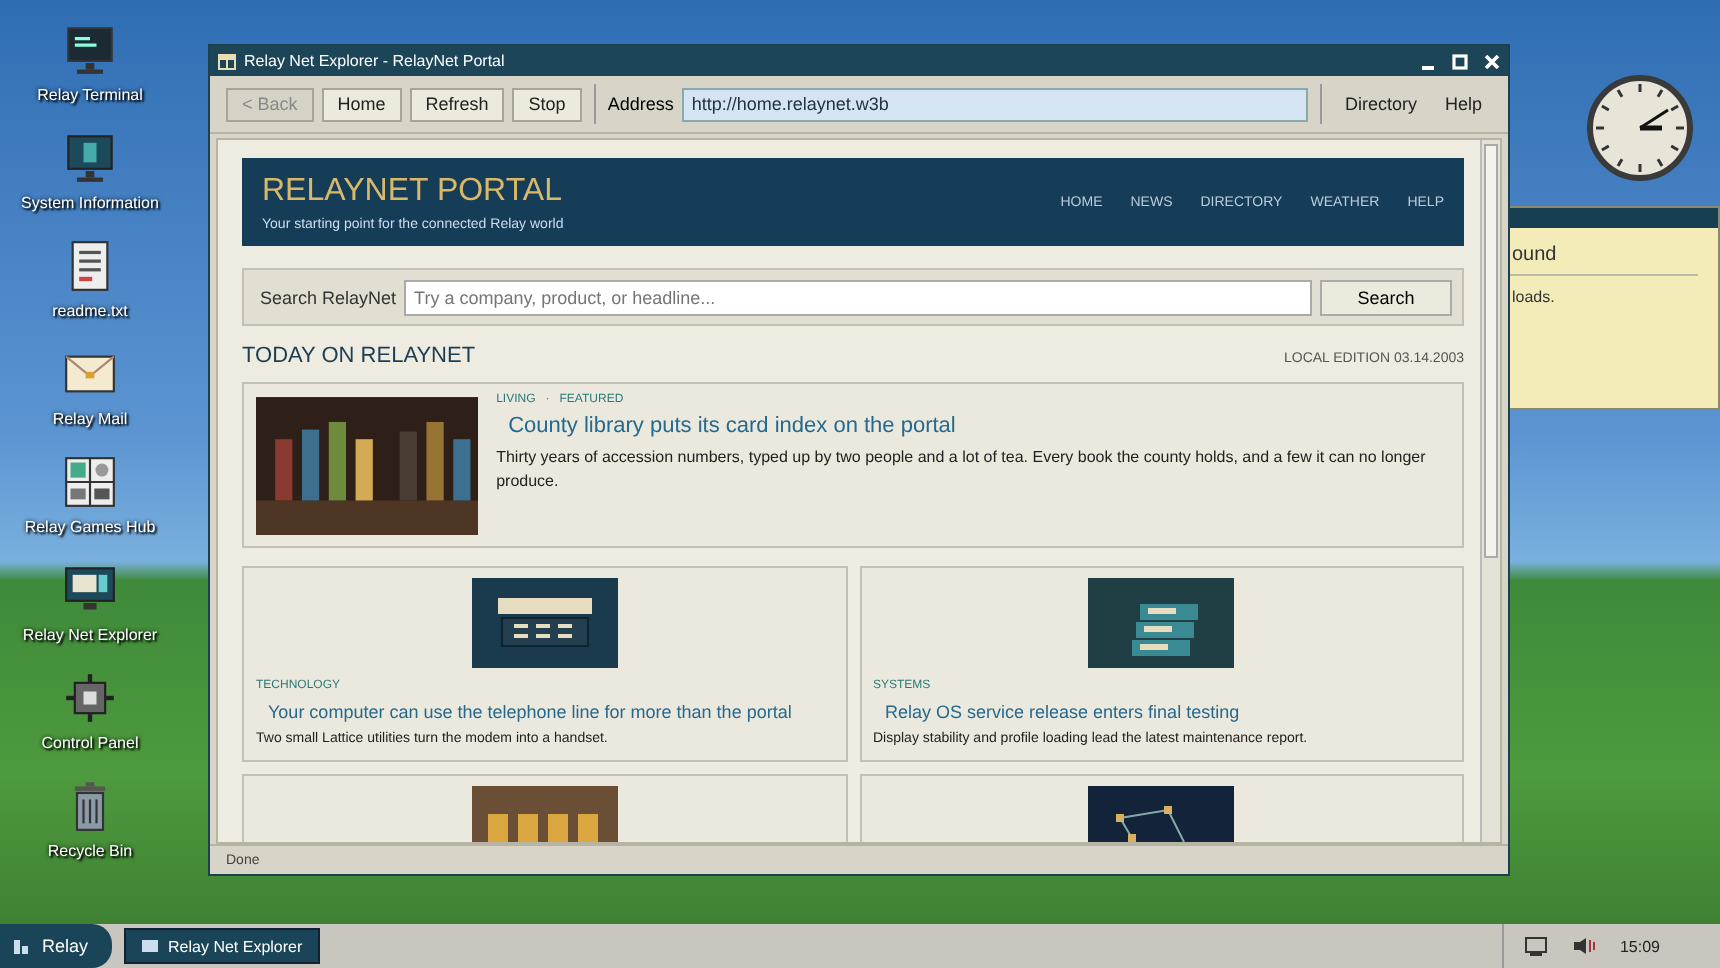  What do you see at coordinates (56, 946) in the screenshot?
I see `start-button: Relay` at bounding box center [56, 946].